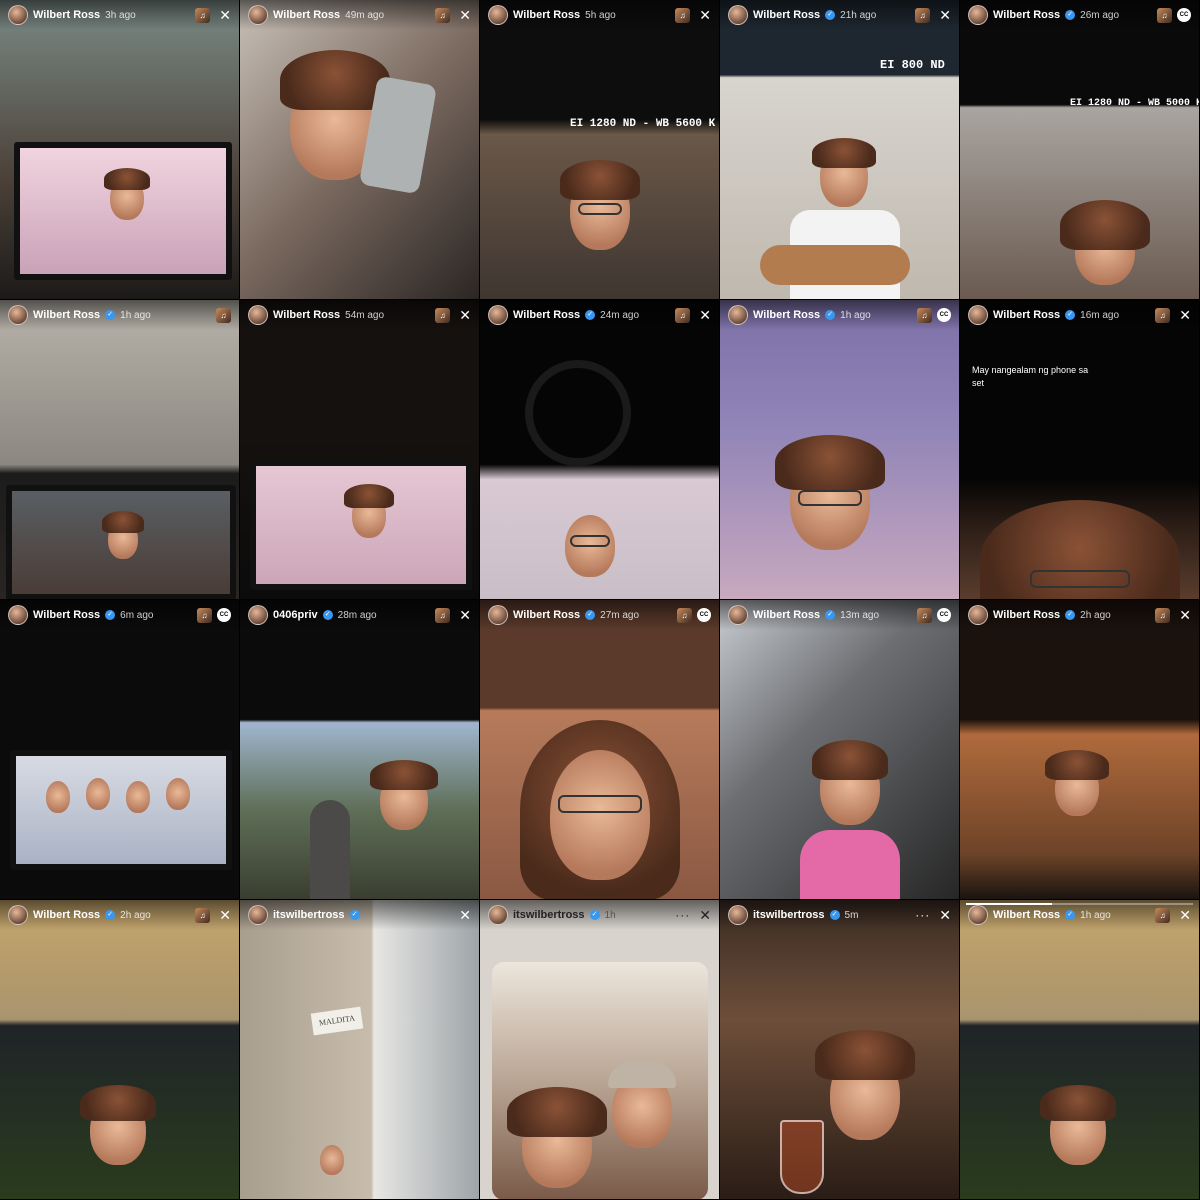  I want to click on story-tile: Wilbert Ross ✓ 13m ago ♫ CC, so click(840, 750).